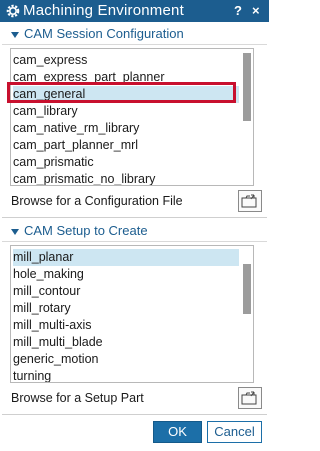 This screenshot has height=451, width=320. Describe the element at coordinates (234, 432) in the screenshot. I see `cancel-button: Cancel` at that location.